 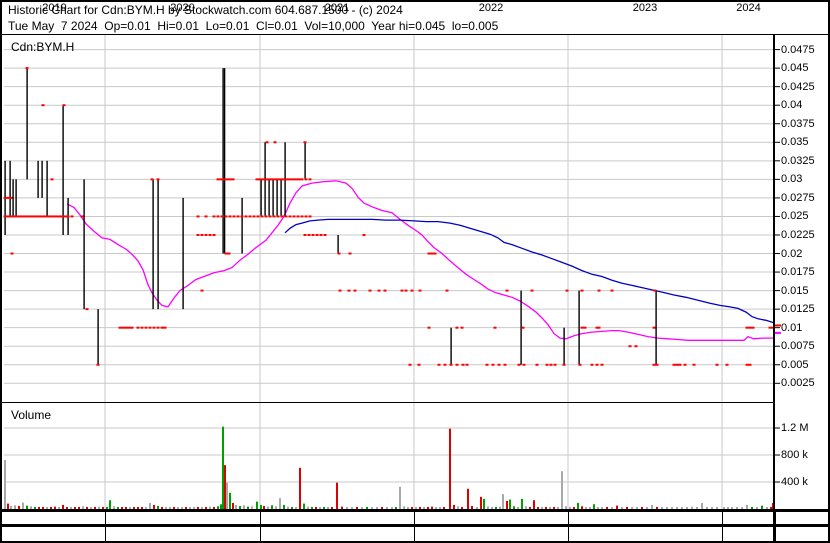 I want to click on price-axis-label: 0.0475, so click(x=798, y=49).